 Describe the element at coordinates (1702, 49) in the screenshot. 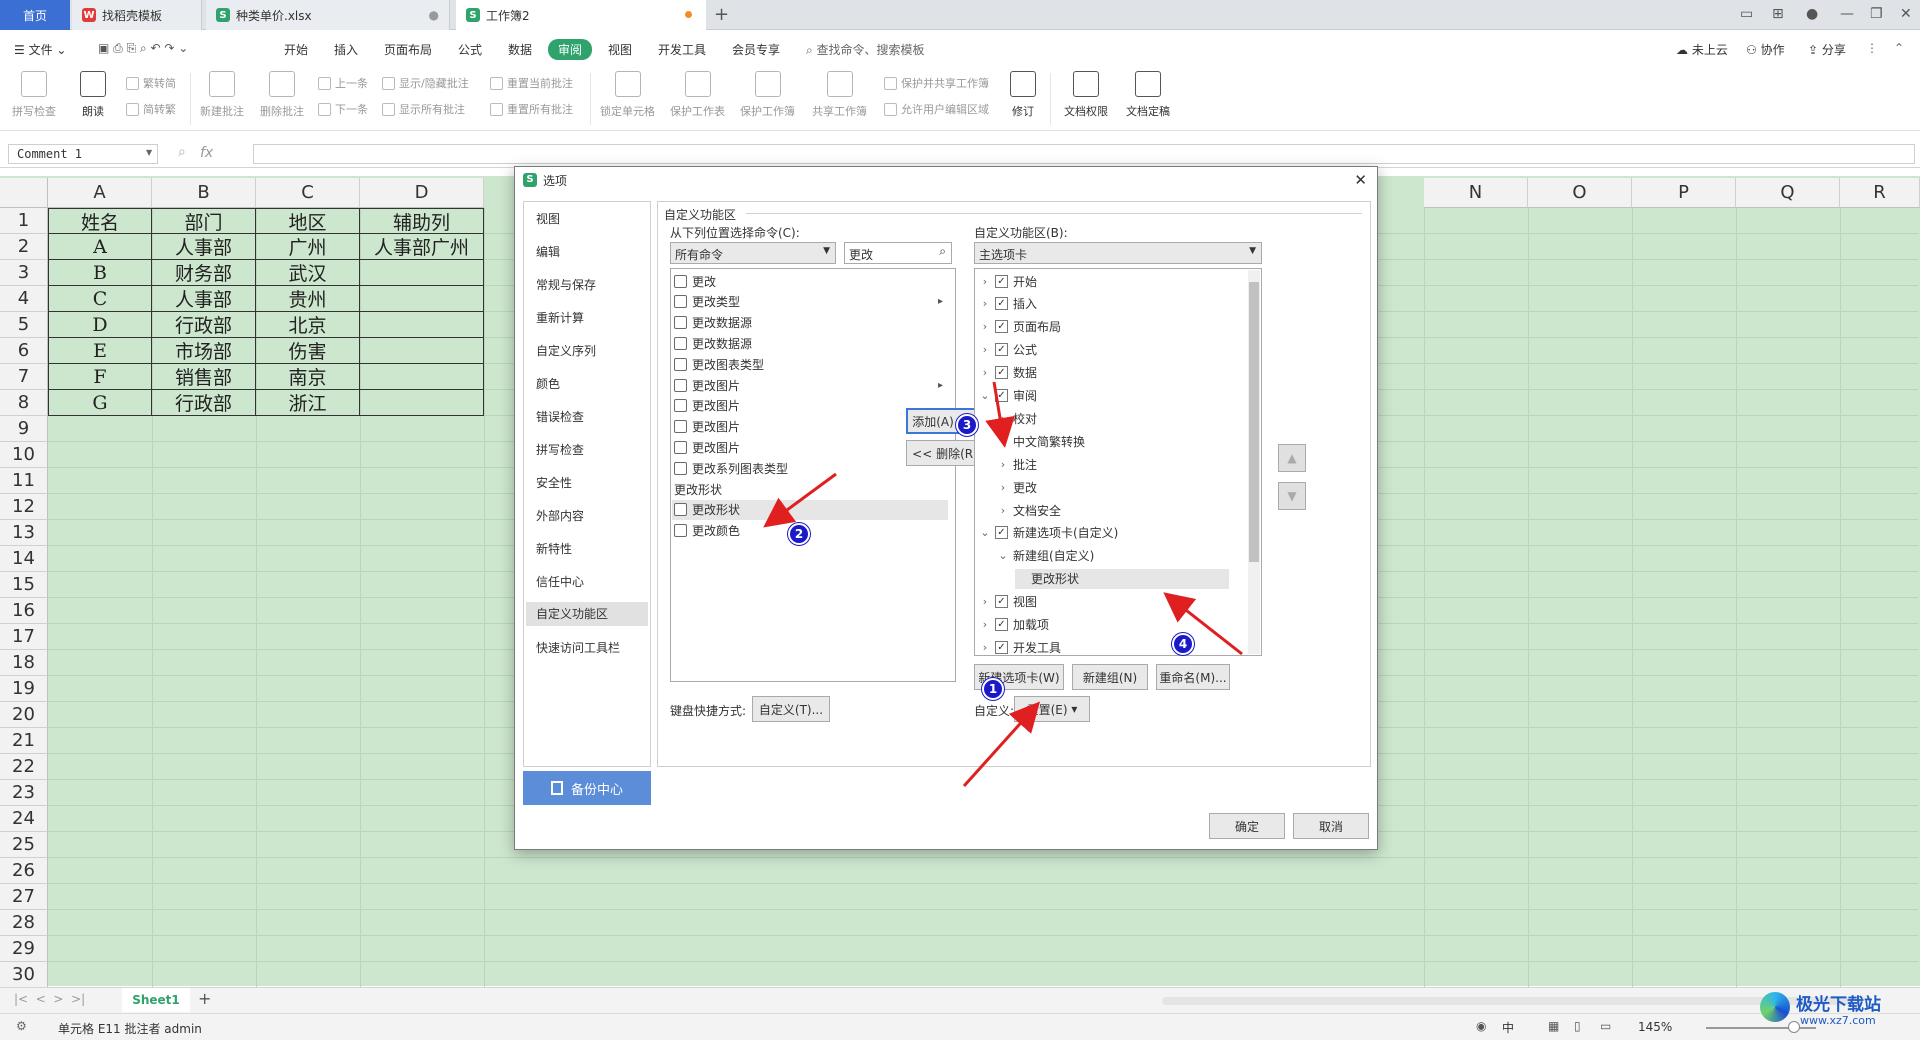

I see `cloud-status: ☁ 未上云` at that location.